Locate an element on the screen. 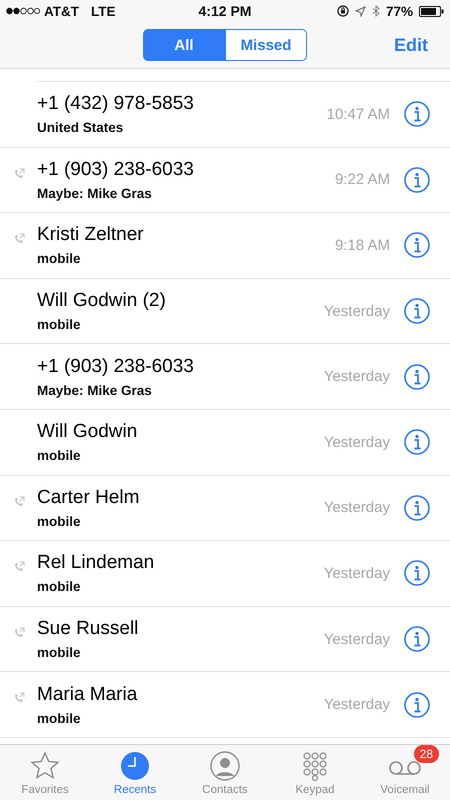  status-time: 4:12 PM is located at coordinates (225, 11).